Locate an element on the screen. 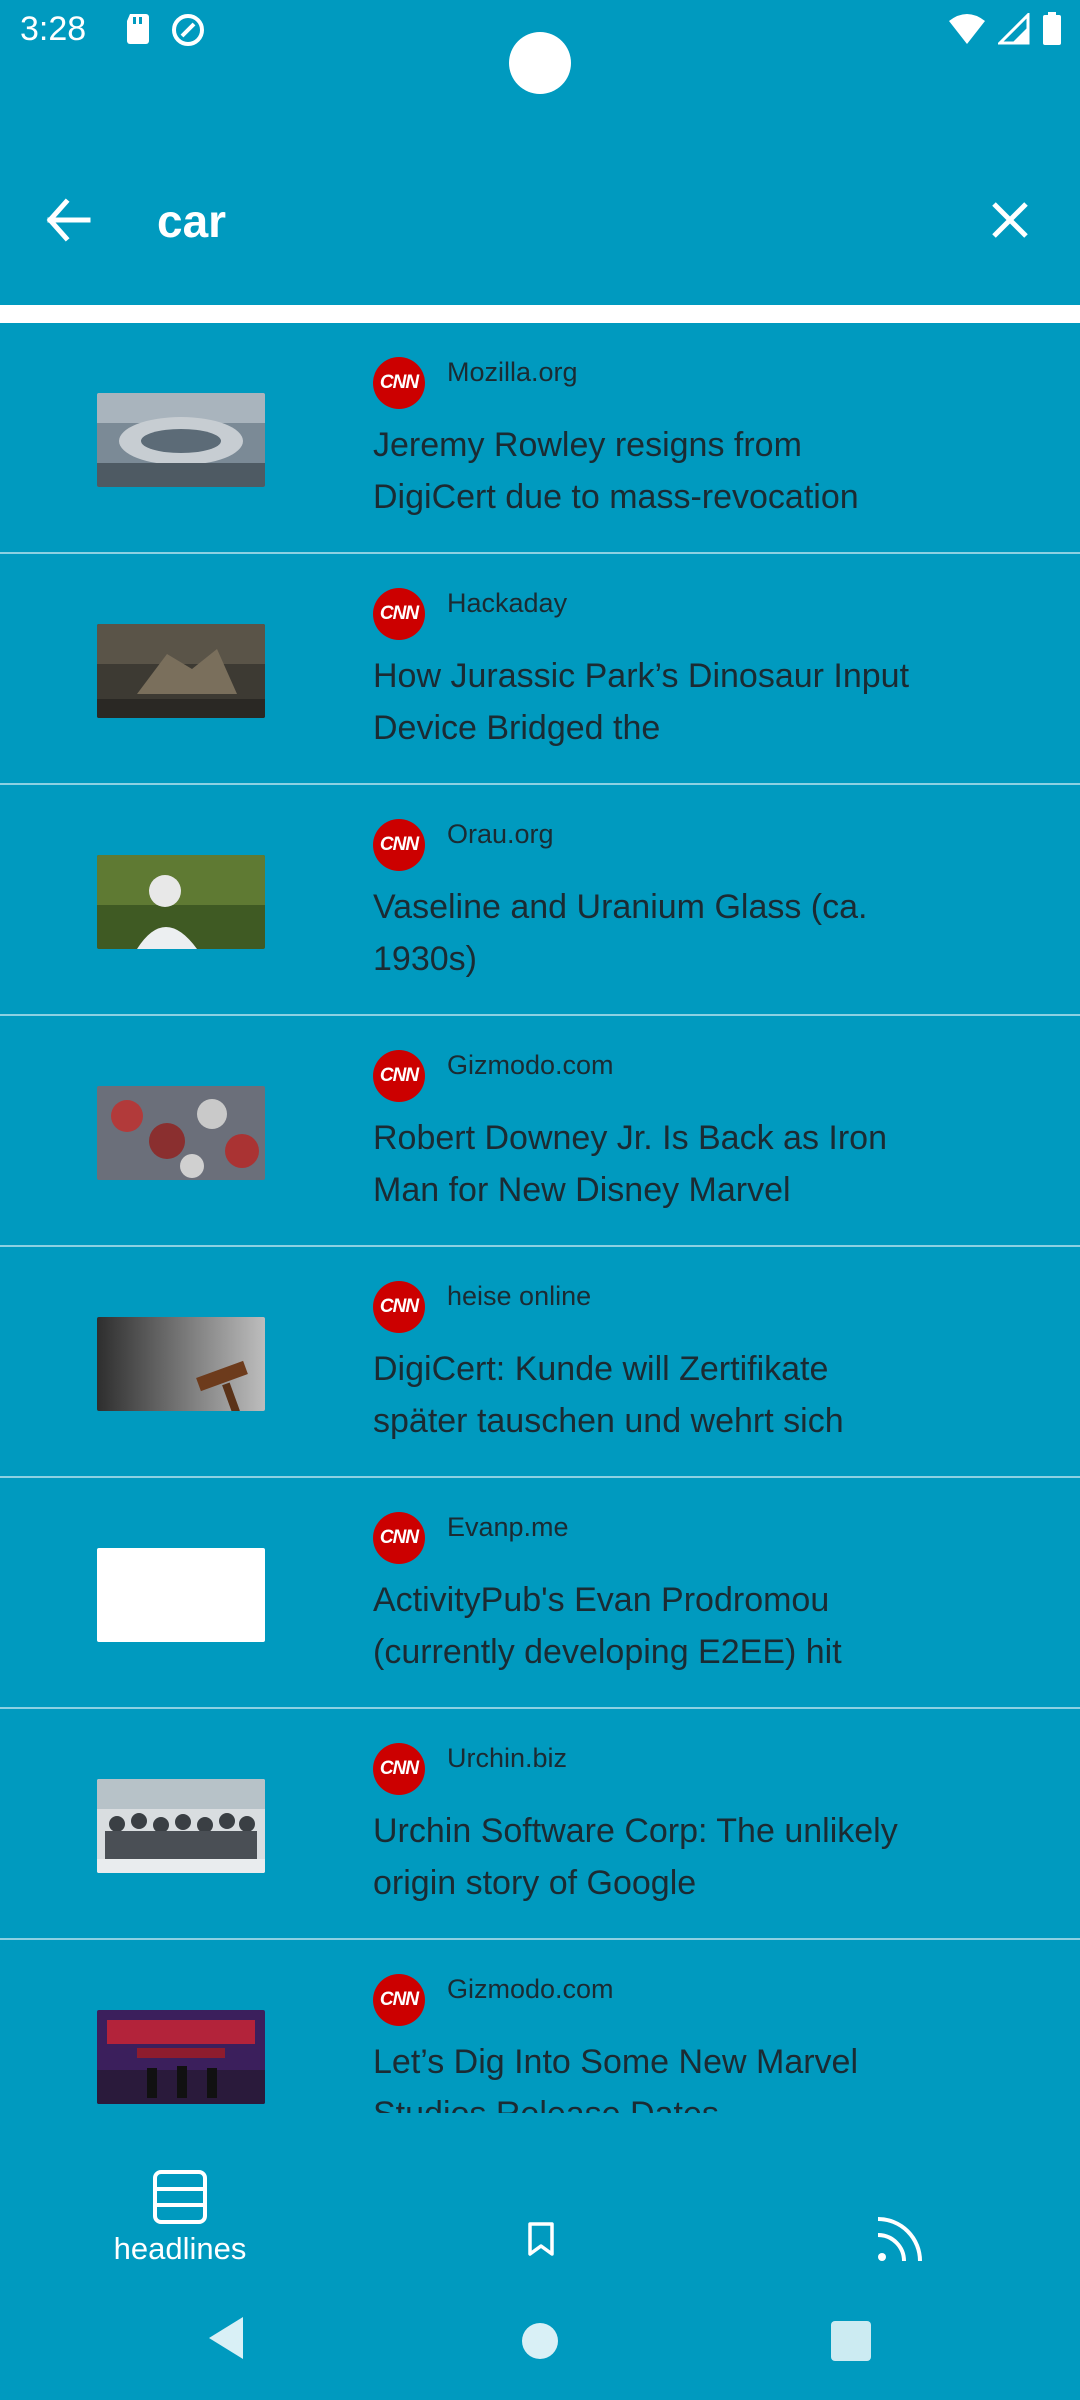 This screenshot has height=2400, width=1080. wifi-icon is located at coordinates (967, 31).